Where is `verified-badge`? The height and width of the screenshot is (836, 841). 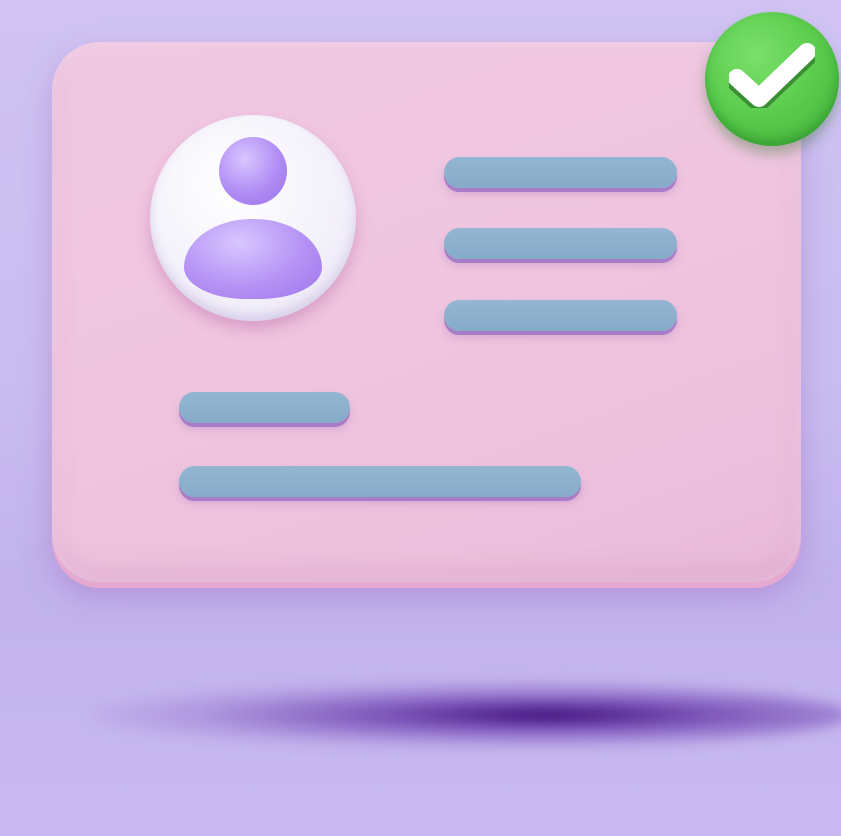 verified-badge is located at coordinates (772, 79).